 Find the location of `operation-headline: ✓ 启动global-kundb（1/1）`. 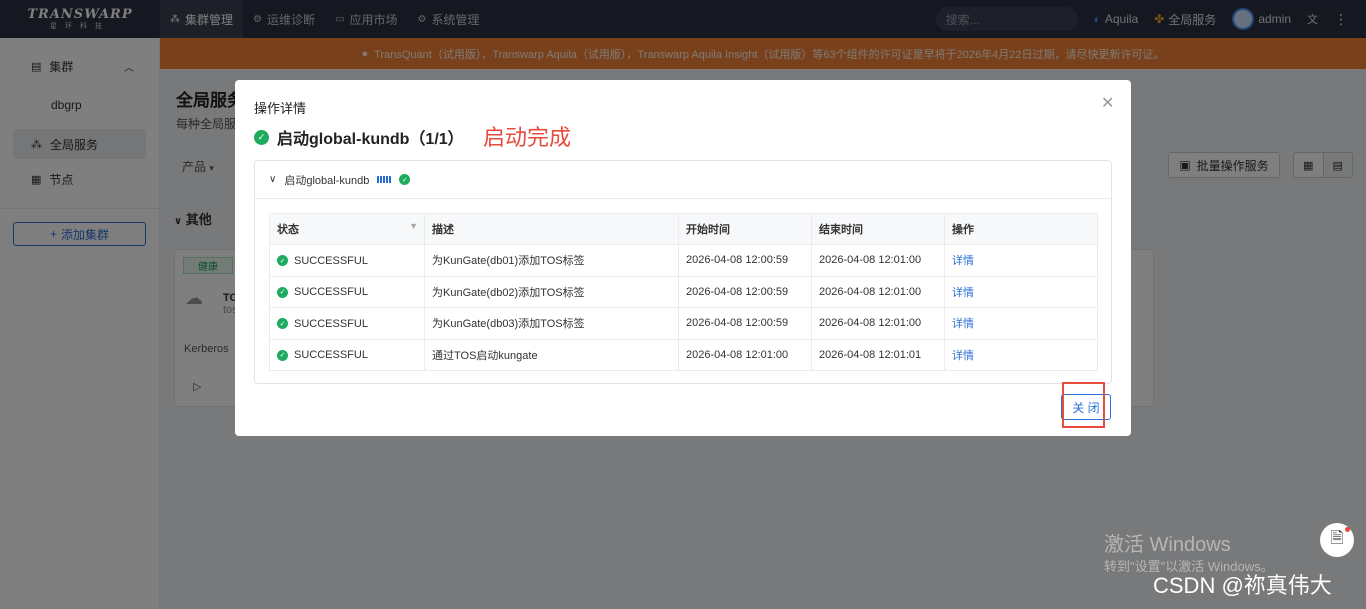

operation-headline: ✓ 启动global-kundb（1/1） is located at coordinates (359, 137).